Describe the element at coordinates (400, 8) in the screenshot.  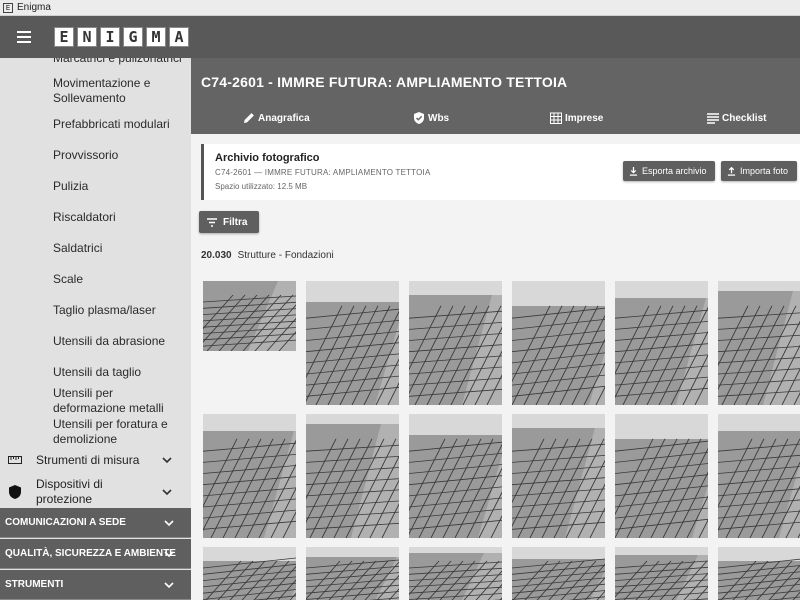
I see `window-titlebar: E Enigma` at that location.